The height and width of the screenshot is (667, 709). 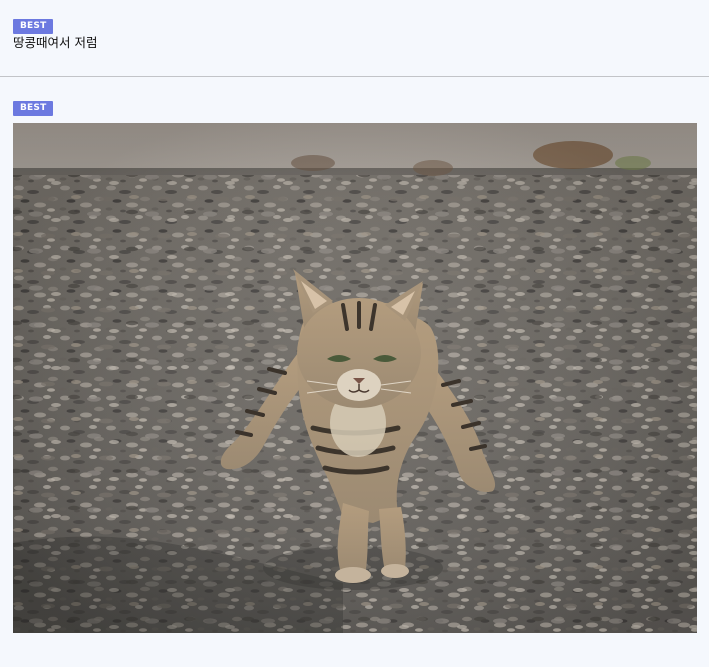 I want to click on section-divider, so click(x=354, y=76).